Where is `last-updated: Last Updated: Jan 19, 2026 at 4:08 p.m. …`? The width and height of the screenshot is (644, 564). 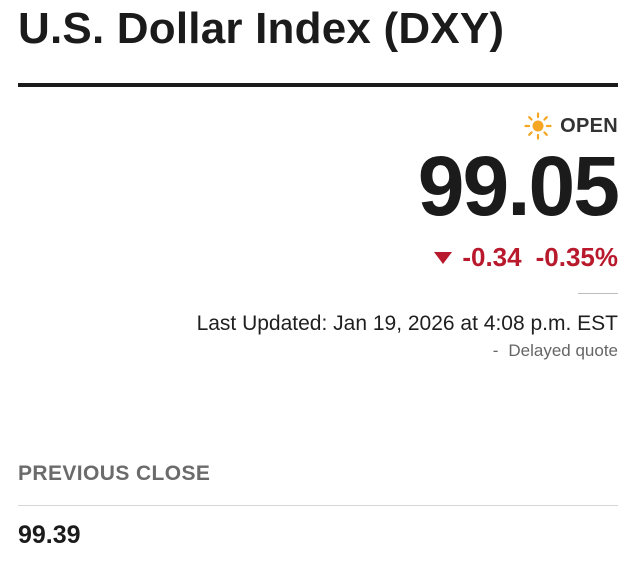
last-updated: Last Updated: Jan 19, 2026 at 4:08 p.m. … is located at coordinates (407, 323).